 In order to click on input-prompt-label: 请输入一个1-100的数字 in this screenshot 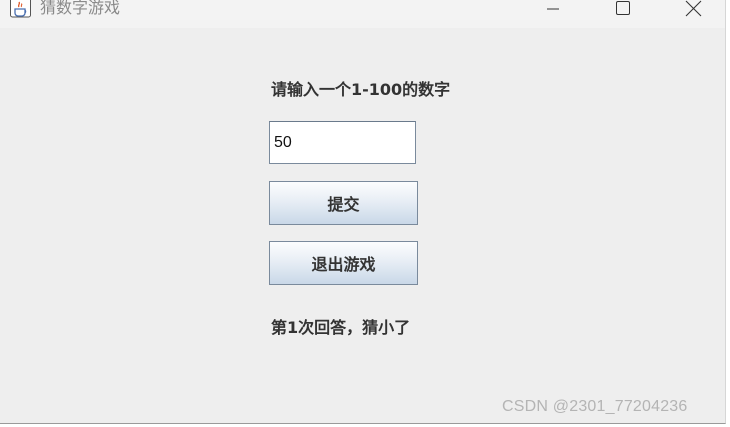, I will do `click(361, 89)`.